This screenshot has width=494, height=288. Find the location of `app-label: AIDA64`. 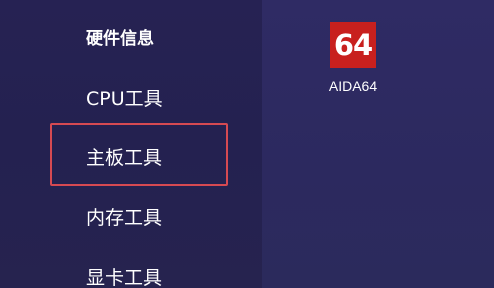

app-label: AIDA64 is located at coordinates (353, 86).